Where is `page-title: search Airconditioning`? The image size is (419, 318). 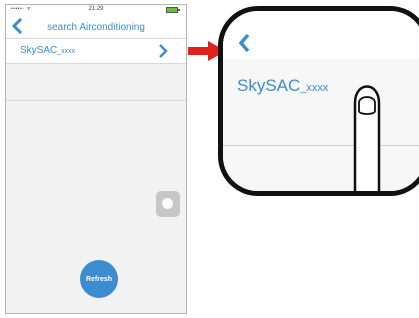
page-title: search Airconditioning is located at coordinates (96, 27).